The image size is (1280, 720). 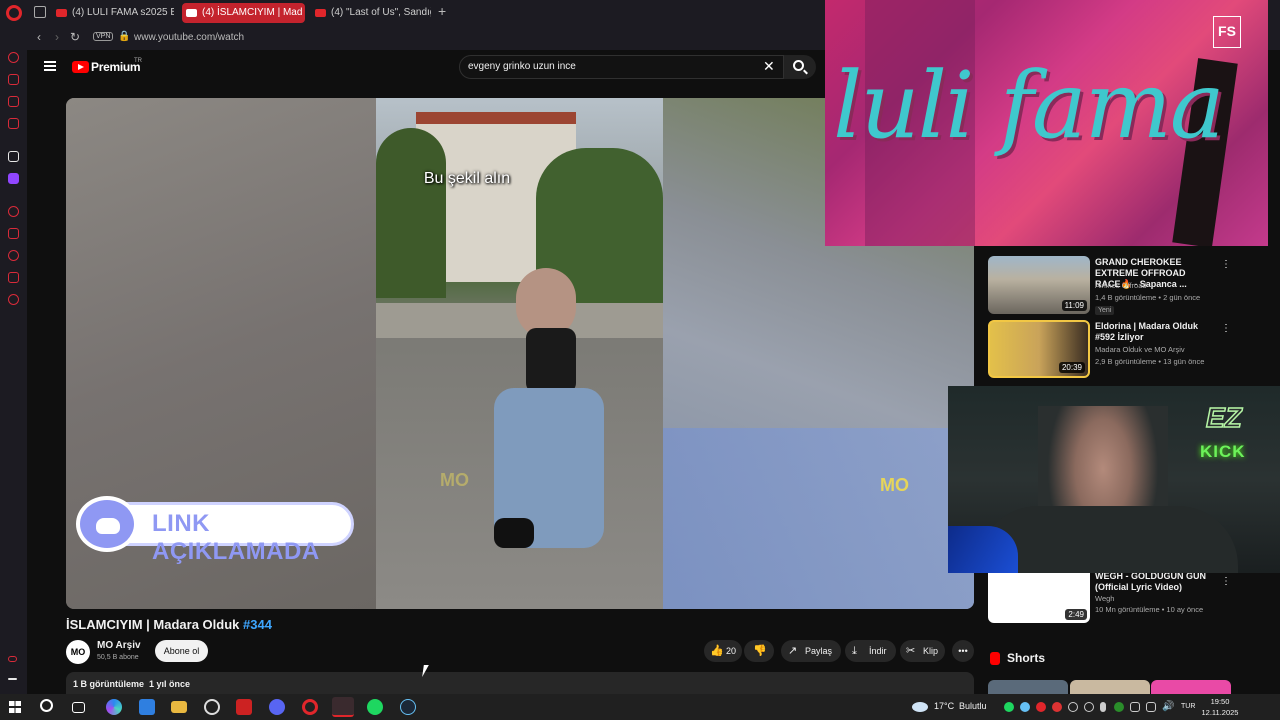 I want to click on share-button: ↗ Paylaş, so click(x=811, y=651).